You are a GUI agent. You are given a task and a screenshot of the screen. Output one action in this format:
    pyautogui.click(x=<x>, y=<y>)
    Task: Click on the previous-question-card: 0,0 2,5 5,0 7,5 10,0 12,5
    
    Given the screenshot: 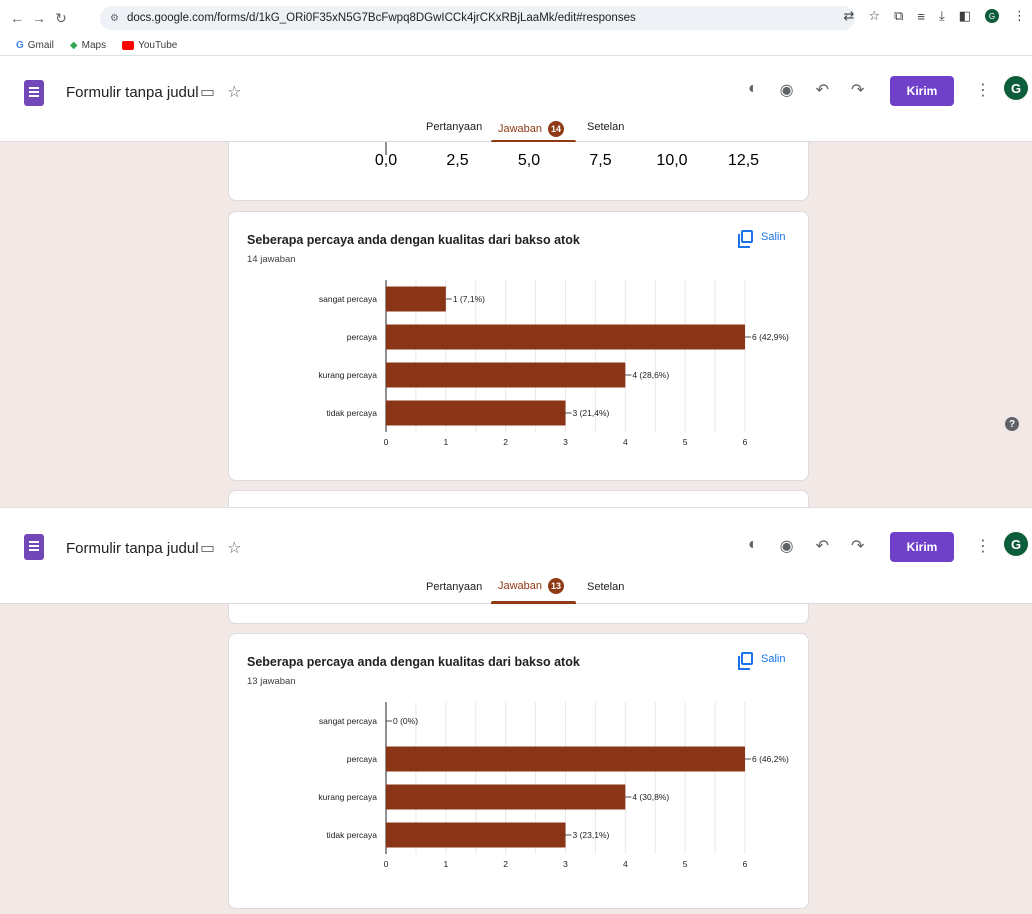 What is the action you would take?
    pyautogui.click(x=518, y=171)
    